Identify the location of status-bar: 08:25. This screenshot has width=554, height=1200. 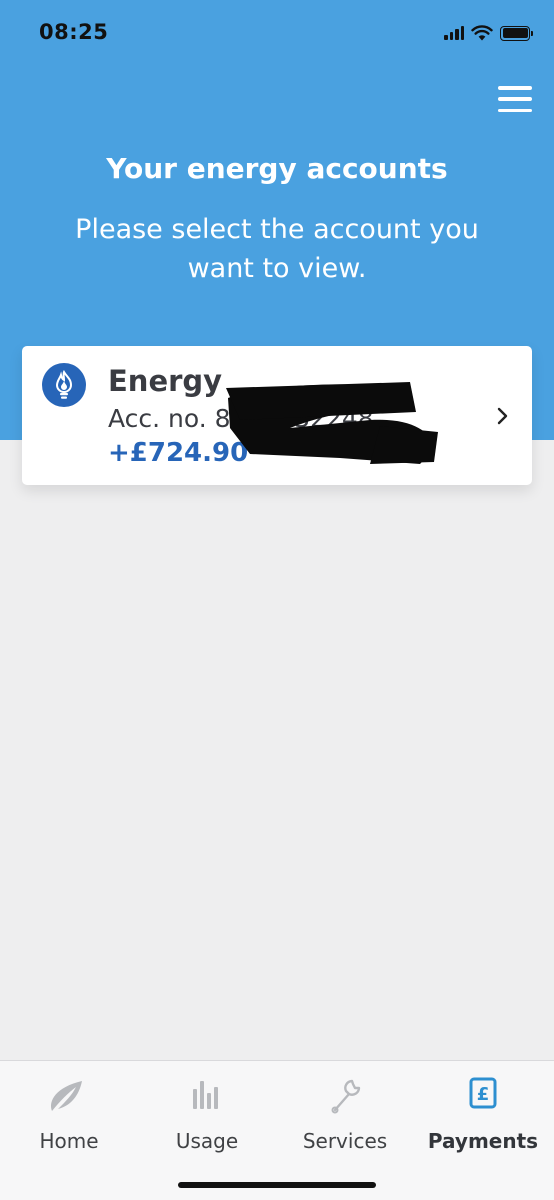
(277, 33).